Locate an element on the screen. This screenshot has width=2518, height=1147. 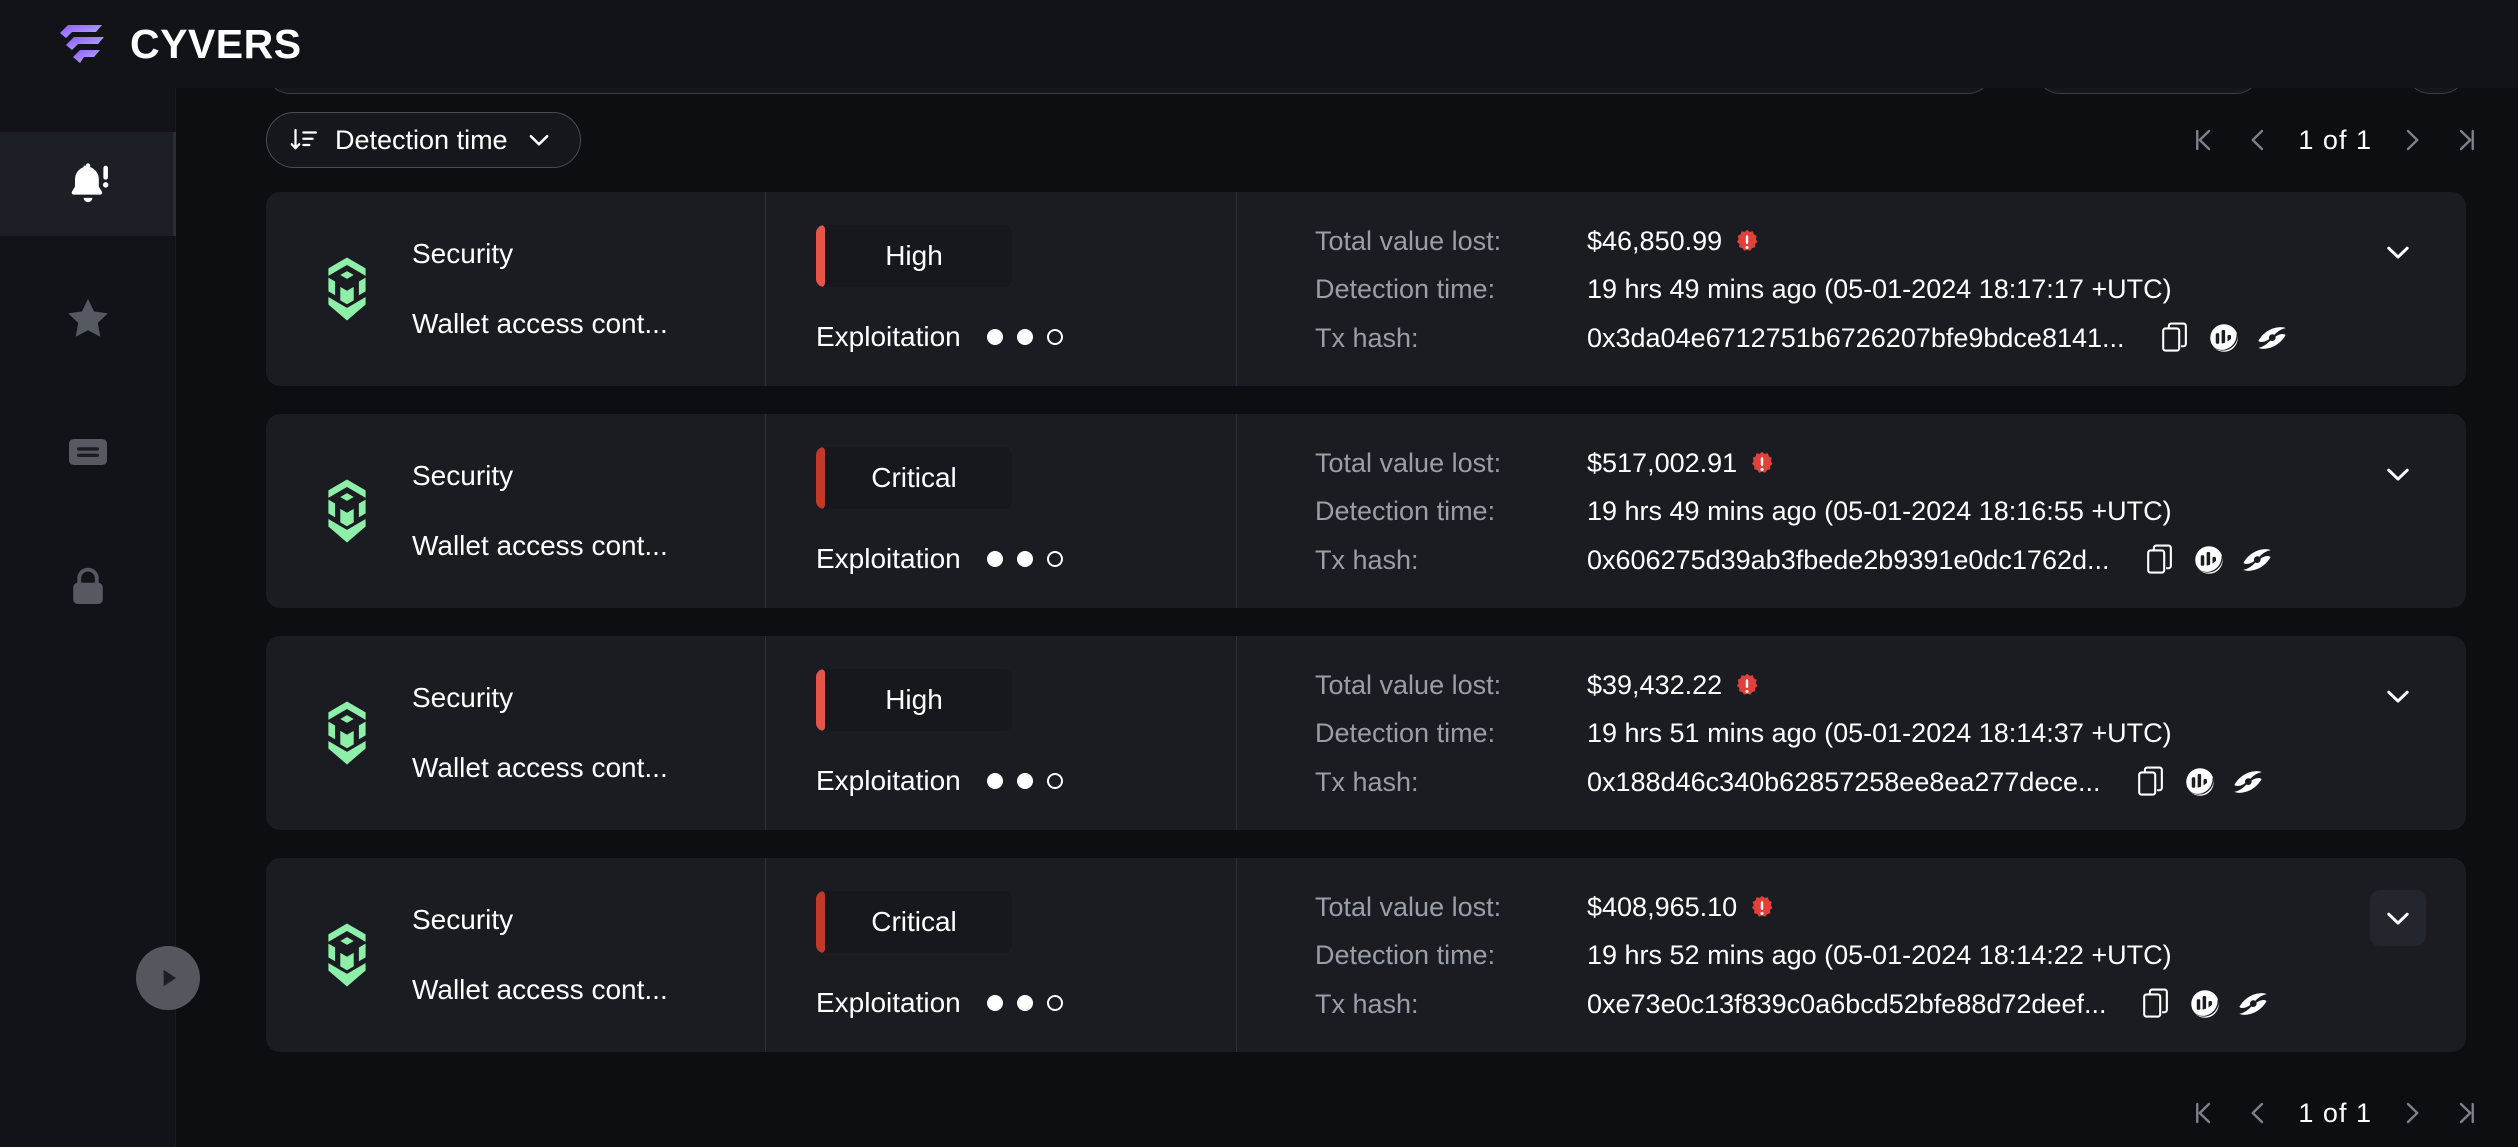
pagination-next-button is located at coordinates (2412, 140).